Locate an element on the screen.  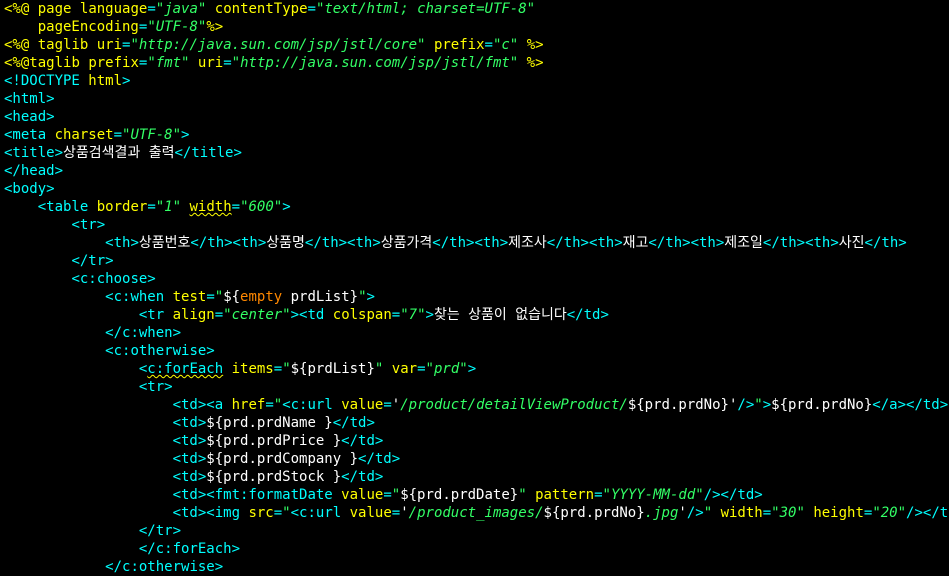
code-line: <td>${prd.prdName }</td> is located at coordinates (474, 423).